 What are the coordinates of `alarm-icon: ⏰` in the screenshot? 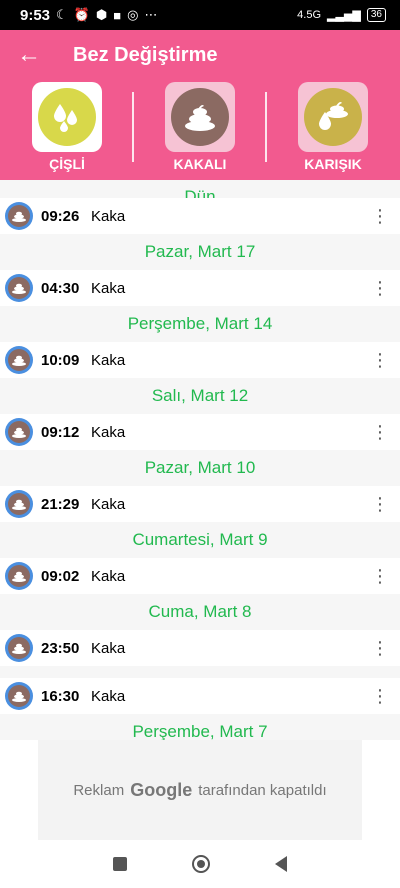 It's located at (81, 14).